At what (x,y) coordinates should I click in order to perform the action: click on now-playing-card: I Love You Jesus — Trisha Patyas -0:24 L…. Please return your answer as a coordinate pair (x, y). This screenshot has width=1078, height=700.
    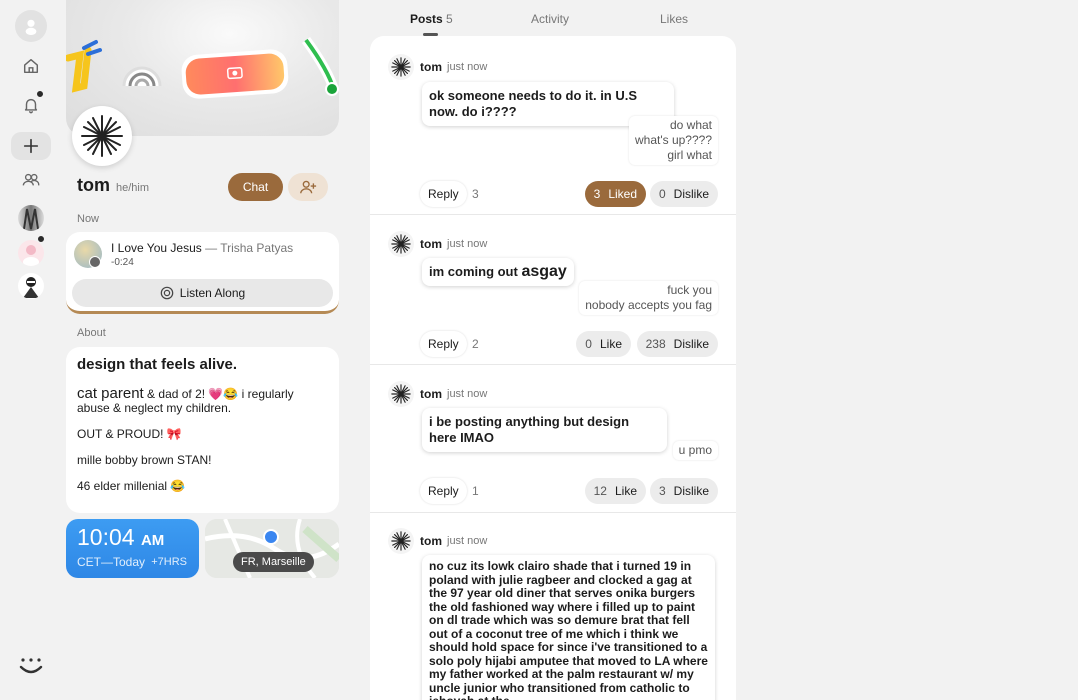
    Looking at the image, I should click on (202, 273).